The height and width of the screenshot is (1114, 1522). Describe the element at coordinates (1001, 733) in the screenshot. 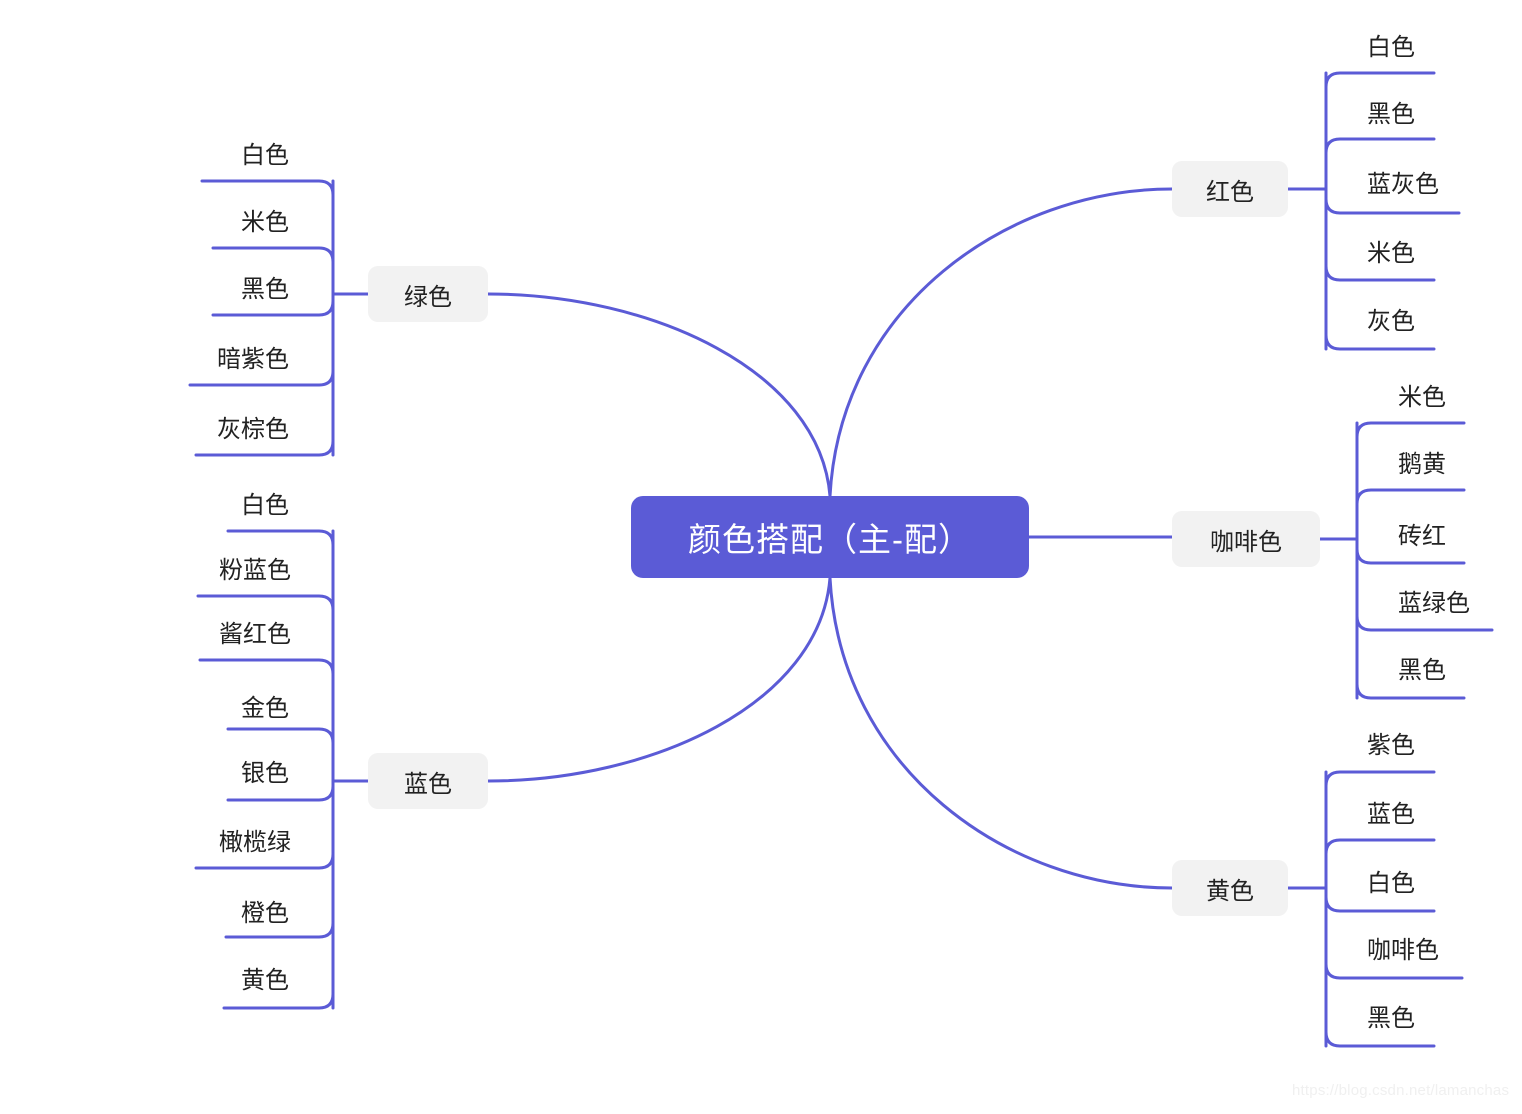

I see `trunk-yellow` at that location.